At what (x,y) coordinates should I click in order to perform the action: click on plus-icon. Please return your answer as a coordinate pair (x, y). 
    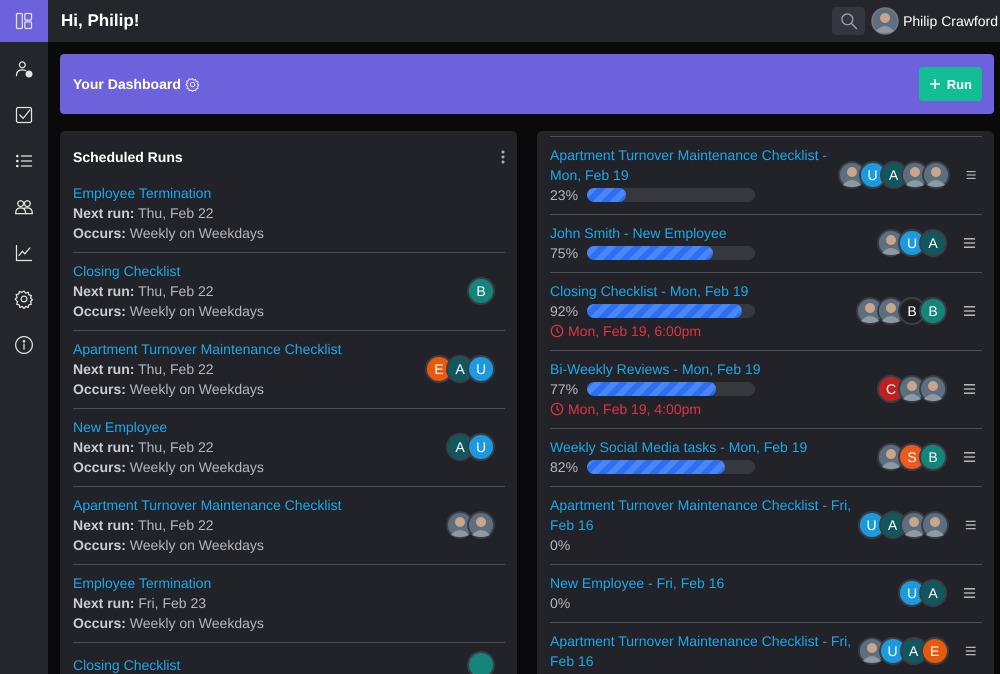
    Looking at the image, I should click on (934, 84).